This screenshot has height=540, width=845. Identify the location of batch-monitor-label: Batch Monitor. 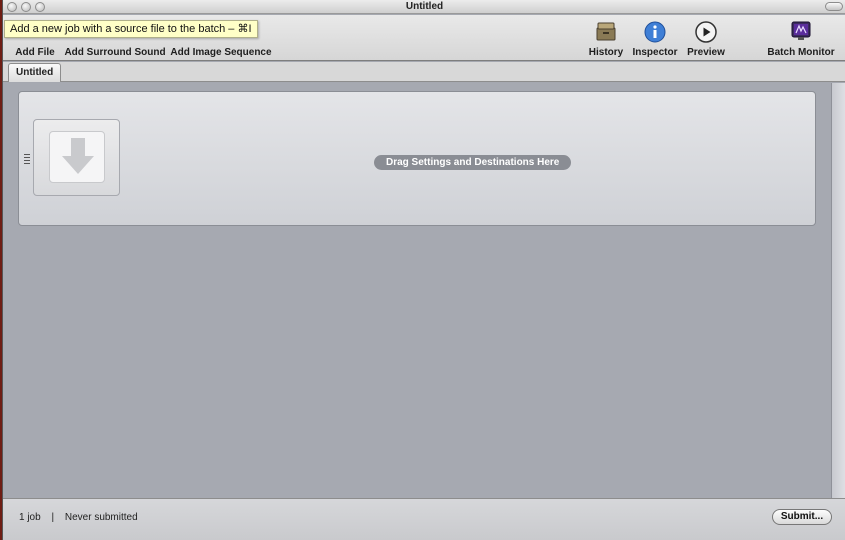
(801, 52).